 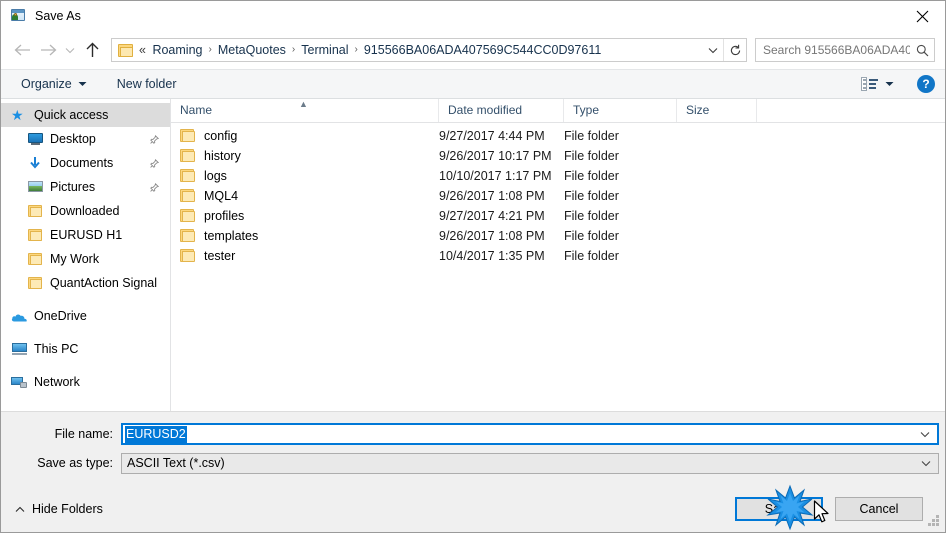 I want to click on sidebar-item-label: This PC, so click(x=56, y=349).